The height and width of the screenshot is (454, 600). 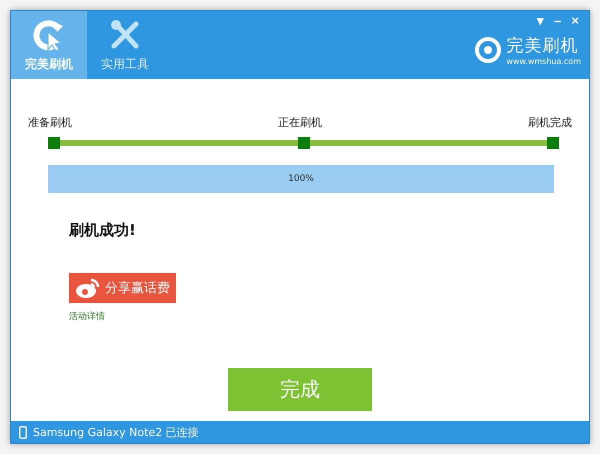 What do you see at coordinates (49, 35) in the screenshot?
I see `refresh-cursor-icon` at bounding box center [49, 35].